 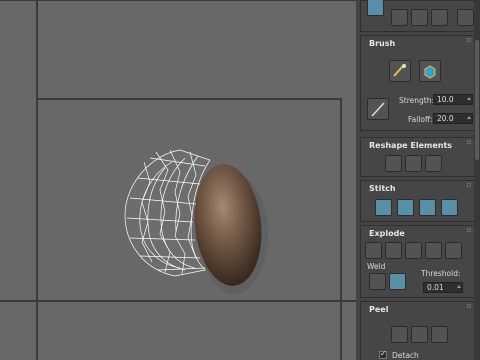 I want to click on strength-field: 10.0, so click(x=453, y=99).